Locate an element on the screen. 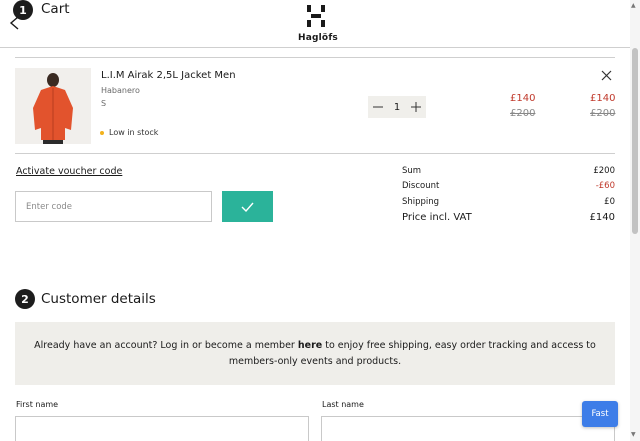  activate-voucher-link: Activate voucher code is located at coordinates (69, 171).